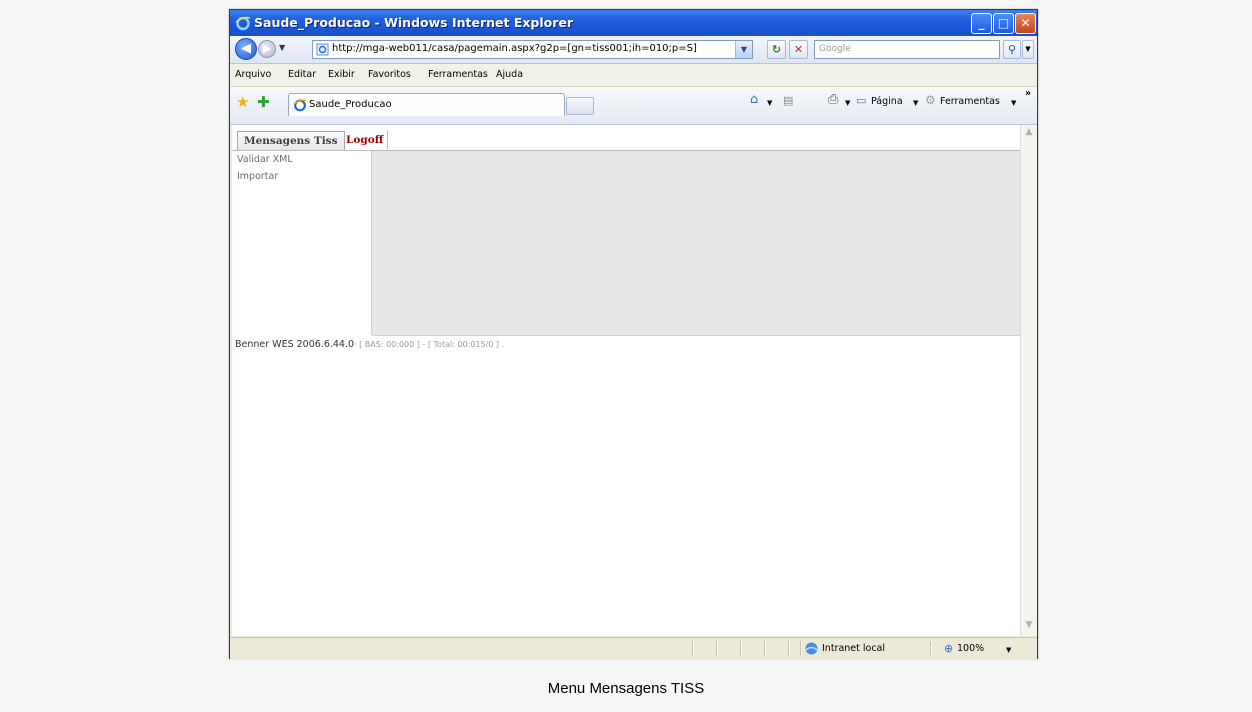 This screenshot has height=712, width=1252. Describe the element at coordinates (769, 103) in the screenshot. I see `home-dropdown-icon: ▼` at that location.